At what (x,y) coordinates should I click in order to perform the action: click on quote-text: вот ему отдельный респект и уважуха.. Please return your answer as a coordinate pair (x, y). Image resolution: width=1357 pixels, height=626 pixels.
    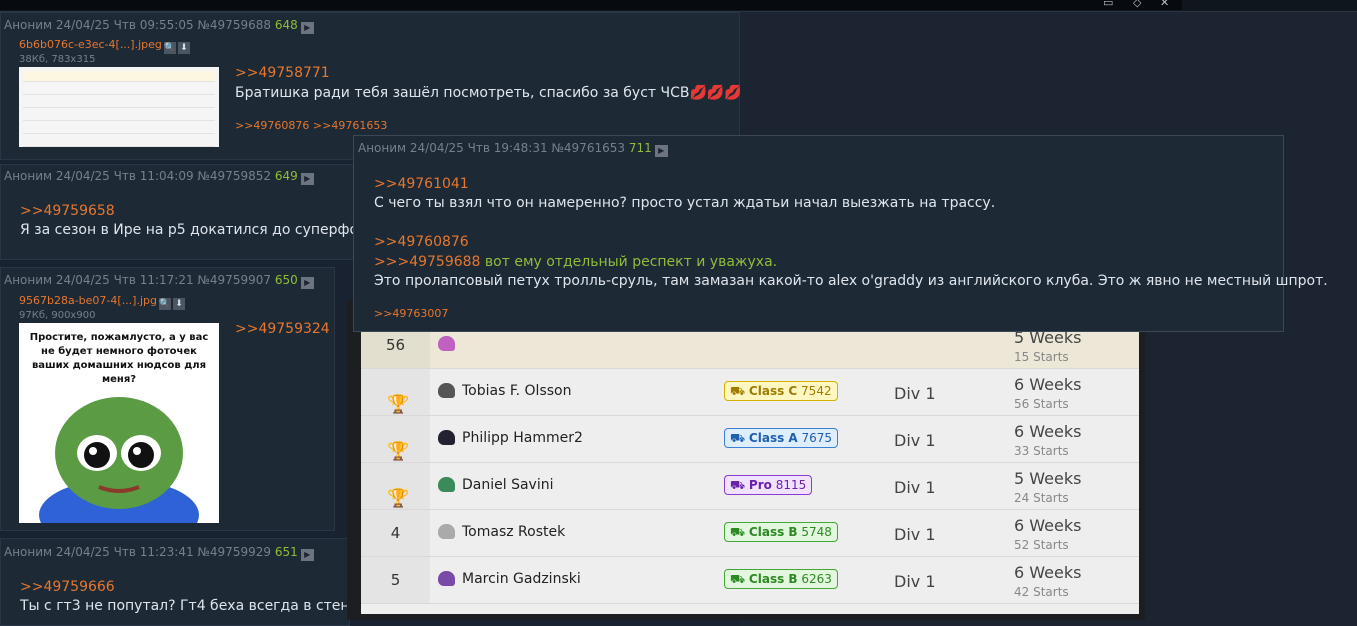
    Looking at the image, I should click on (629, 262).